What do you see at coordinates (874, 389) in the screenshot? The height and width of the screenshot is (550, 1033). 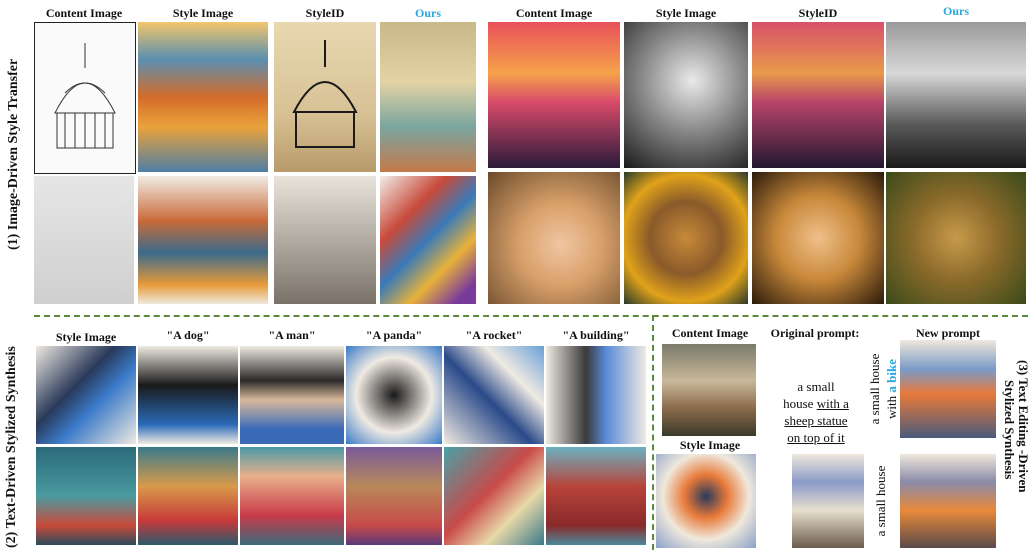 I see `new-prompt-1-line1: a small house` at bounding box center [874, 389].